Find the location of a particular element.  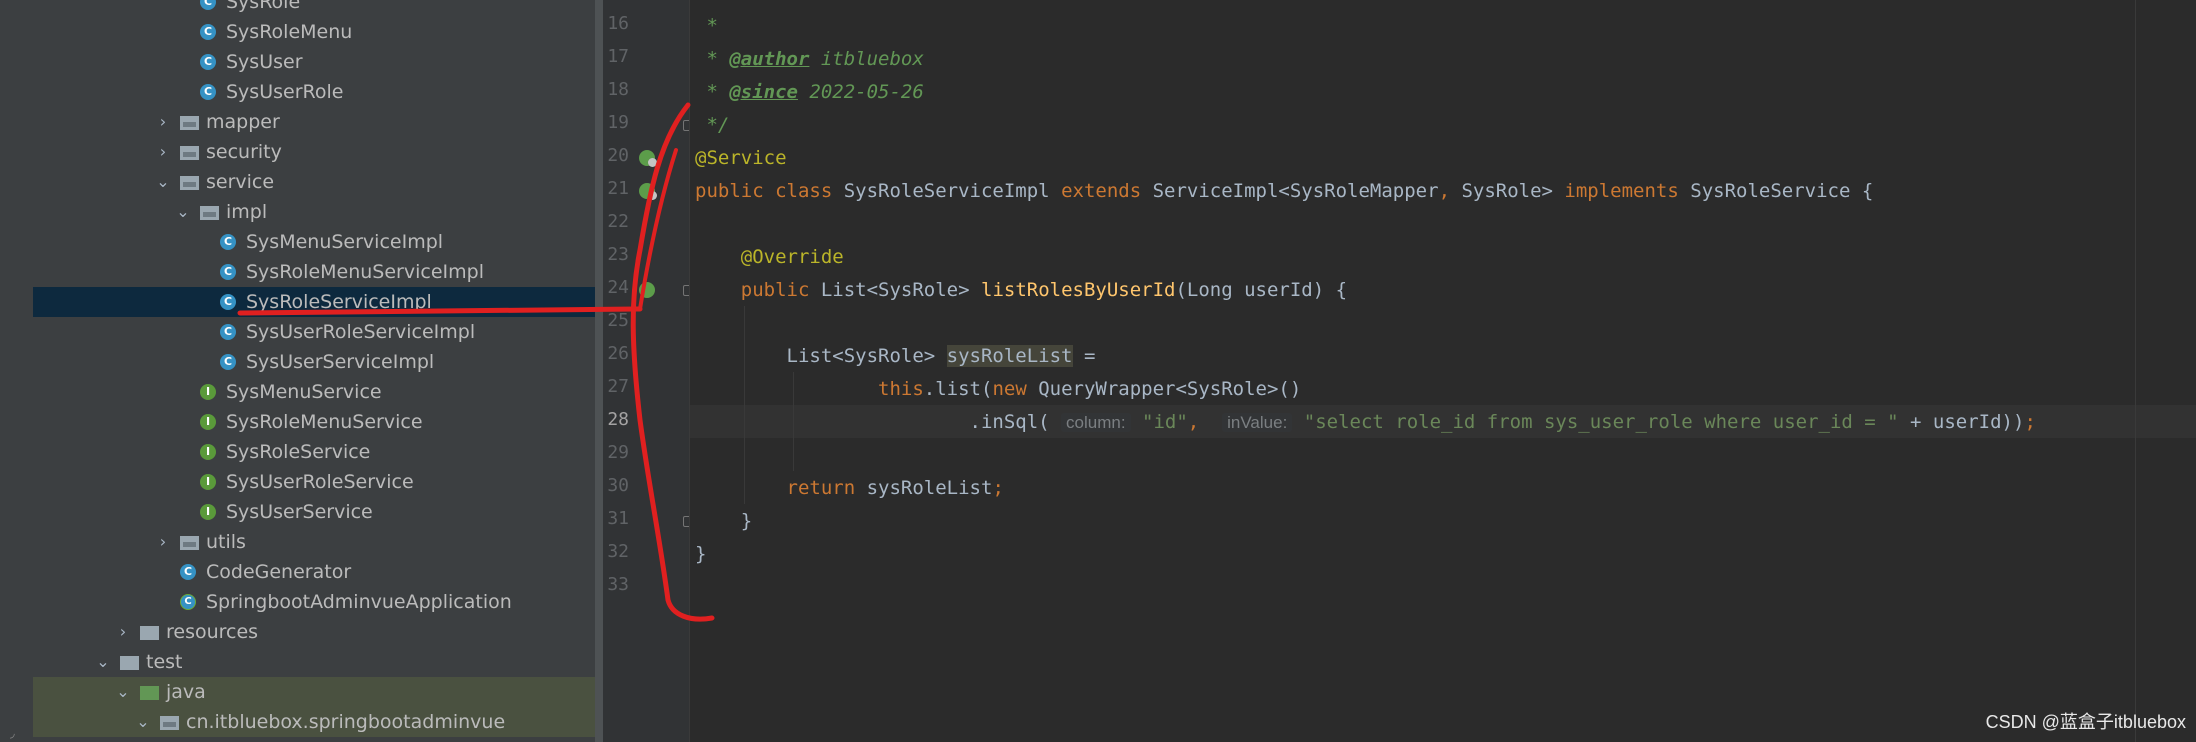

implemented-interface-icon is located at coordinates (648, 191).